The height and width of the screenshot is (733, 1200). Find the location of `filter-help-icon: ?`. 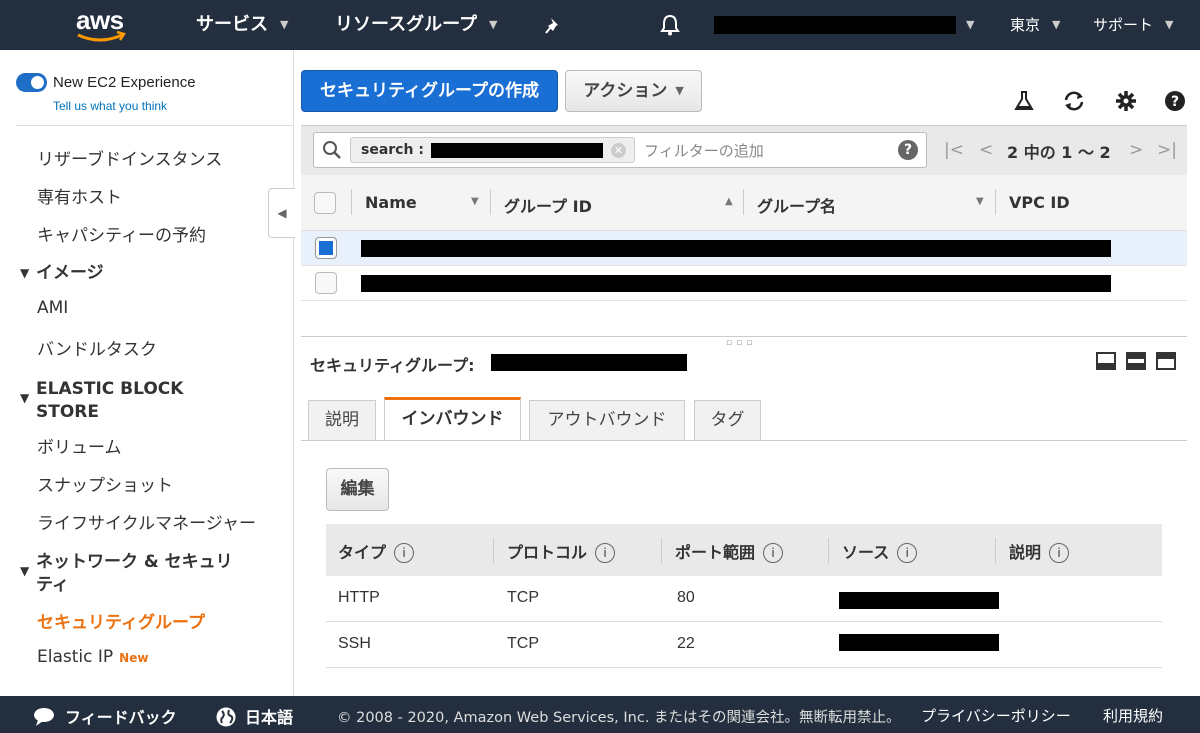

filter-help-icon: ? is located at coordinates (908, 150).